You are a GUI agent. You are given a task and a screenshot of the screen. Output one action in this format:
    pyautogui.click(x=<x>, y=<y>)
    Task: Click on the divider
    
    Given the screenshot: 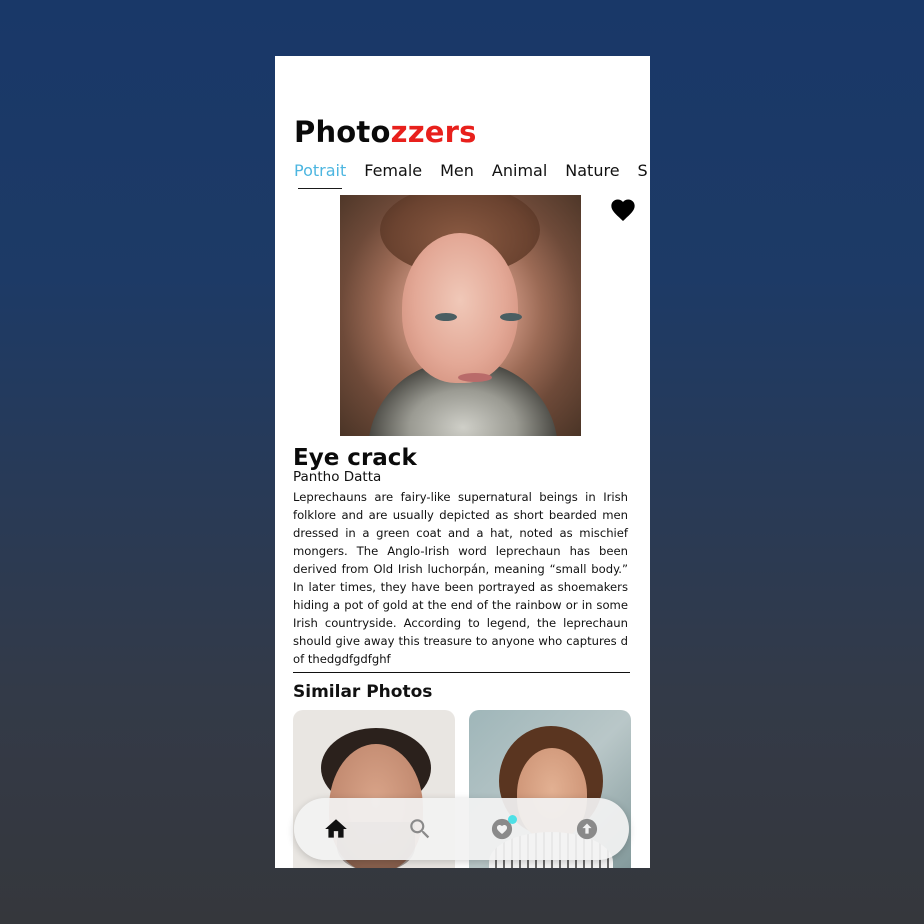 What is the action you would take?
    pyautogui.click(x=461, y=672)
    